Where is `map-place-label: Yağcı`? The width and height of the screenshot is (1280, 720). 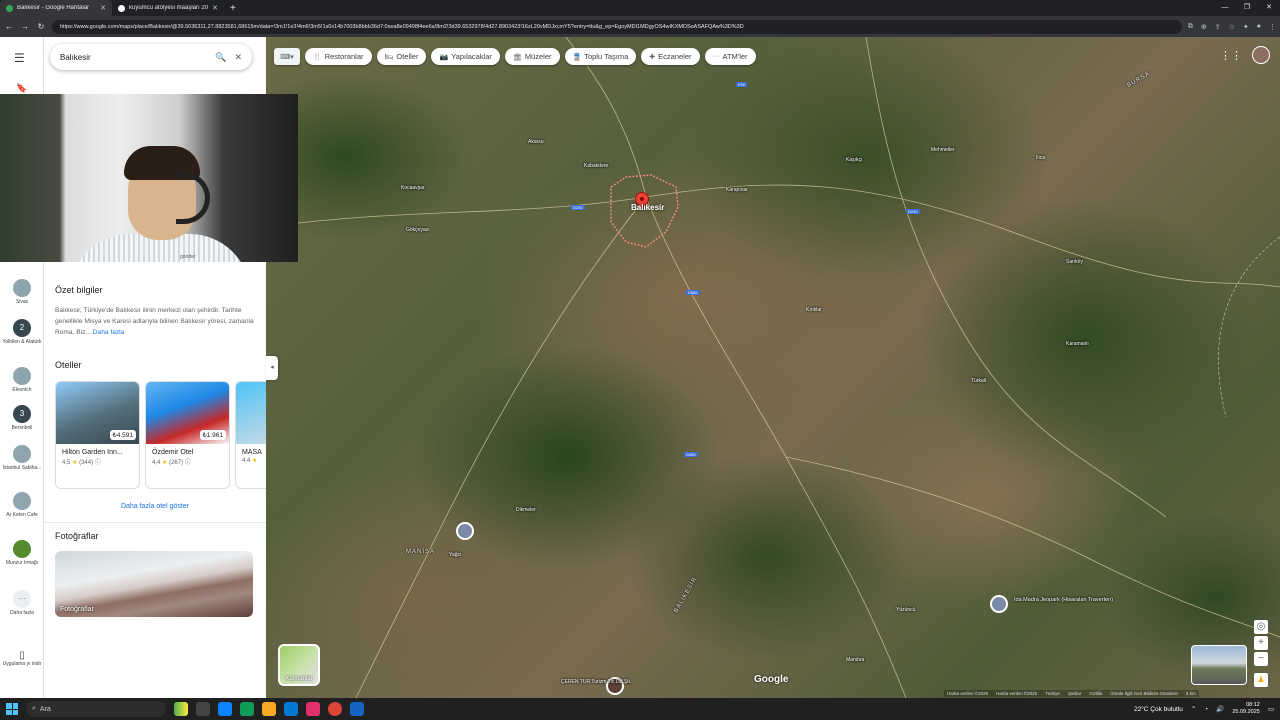
map-place-label: Yağcı is located at coordinates (455, 555).